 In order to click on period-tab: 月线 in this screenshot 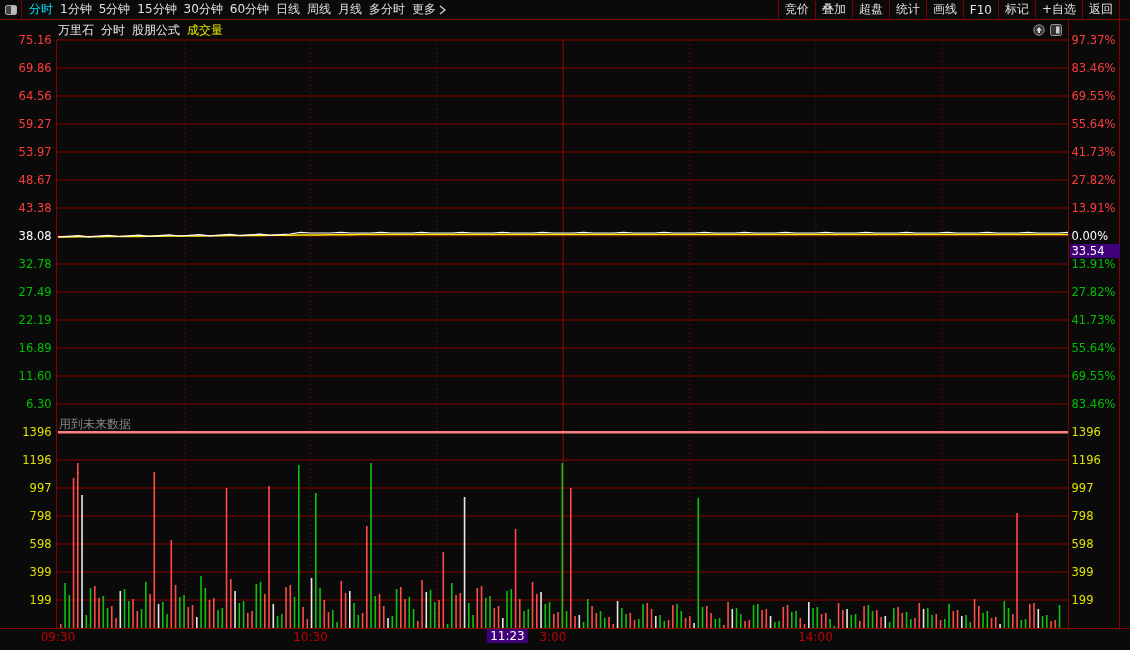, I will do `click(350, 9)`.